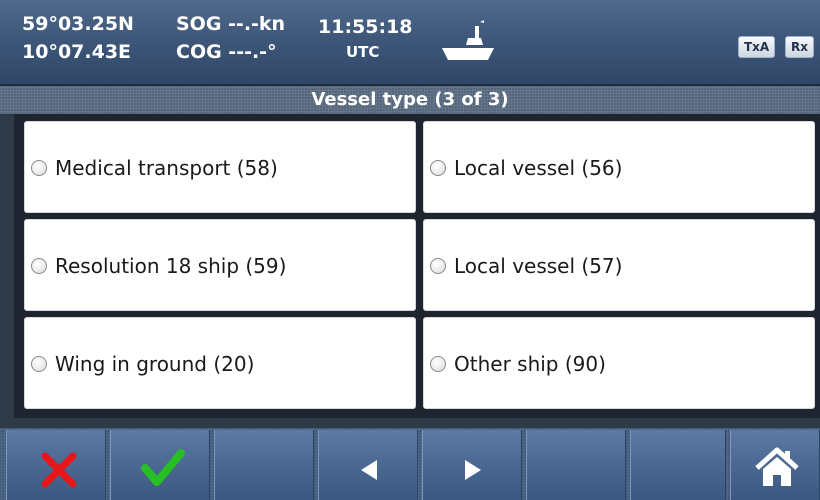 The height and width of the screenshot is (500, 820). I want to click on option-label: Resolution 18 ship (59), so click(171, 266).